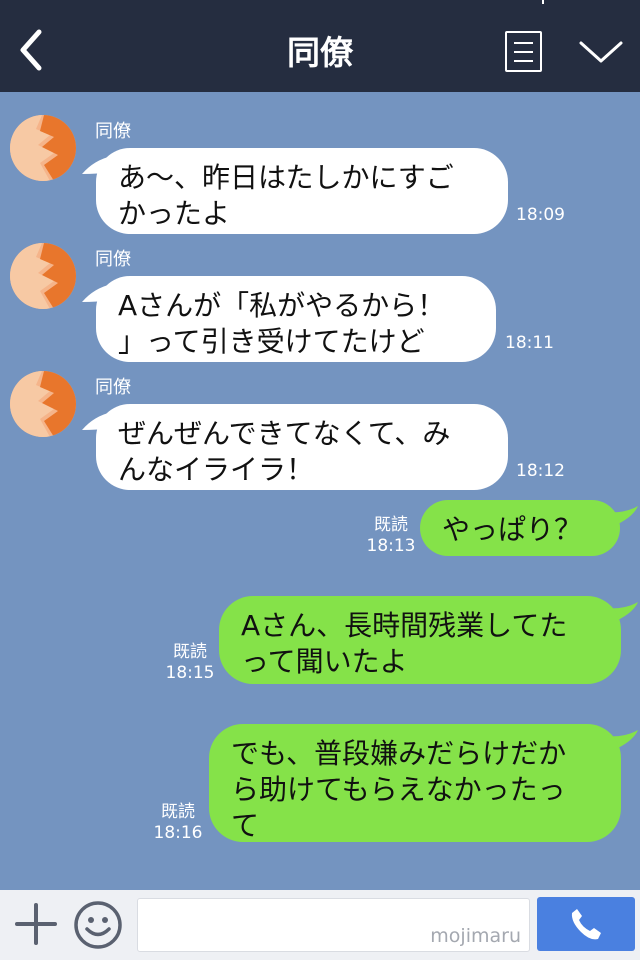  I want to click on message-bubble: Aさんが「私がやるから！ 」って引き受けてたけど, so click(296, 319).